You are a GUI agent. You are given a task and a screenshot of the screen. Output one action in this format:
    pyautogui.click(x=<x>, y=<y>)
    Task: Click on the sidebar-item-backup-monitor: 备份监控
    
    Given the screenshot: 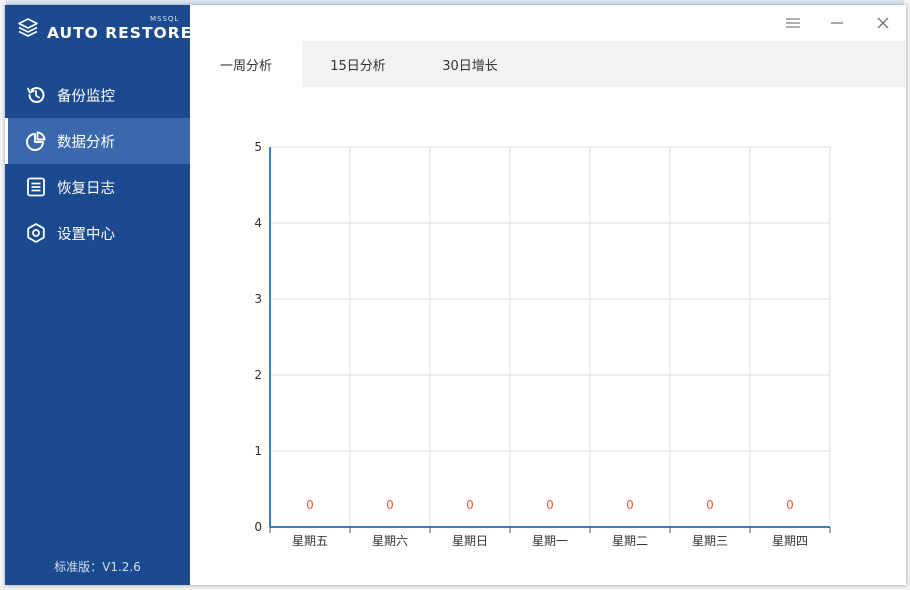 What is the action you would take?
    pyautogui.click(x=97, y=95)
    